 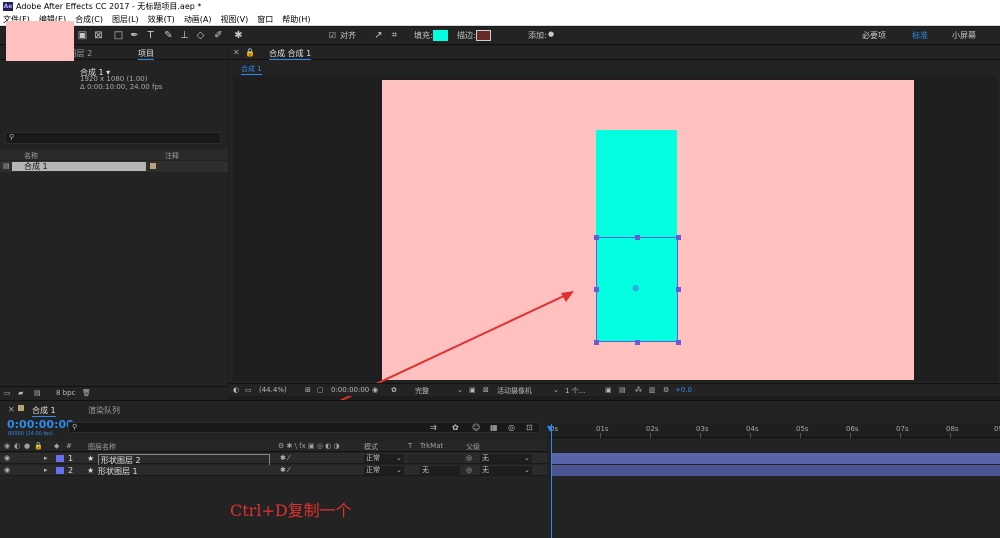 I want to click on ruler-label: 03s, so click(x=702, y=429).